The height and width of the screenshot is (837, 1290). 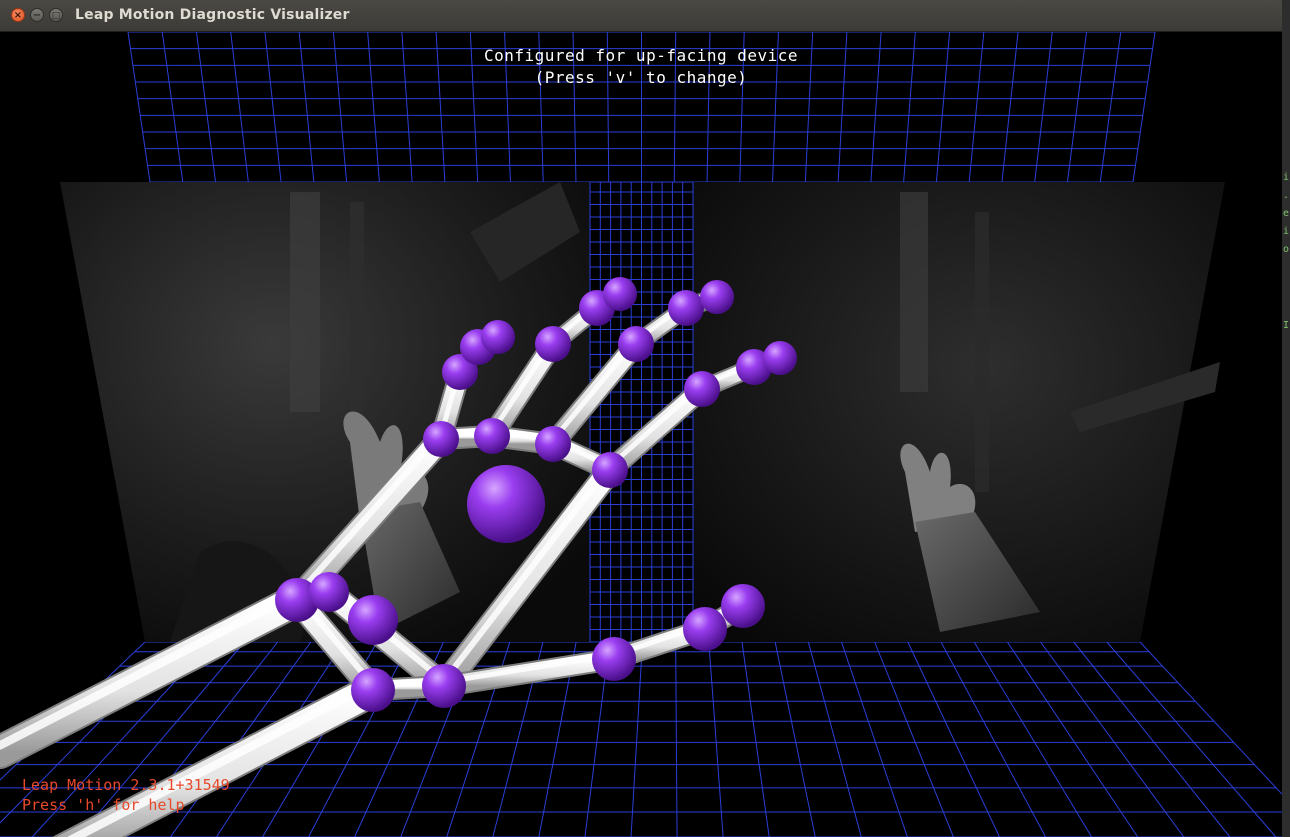 I want to click on background-terminal-edge: i.e ioI, so click(x=1286, y=418).